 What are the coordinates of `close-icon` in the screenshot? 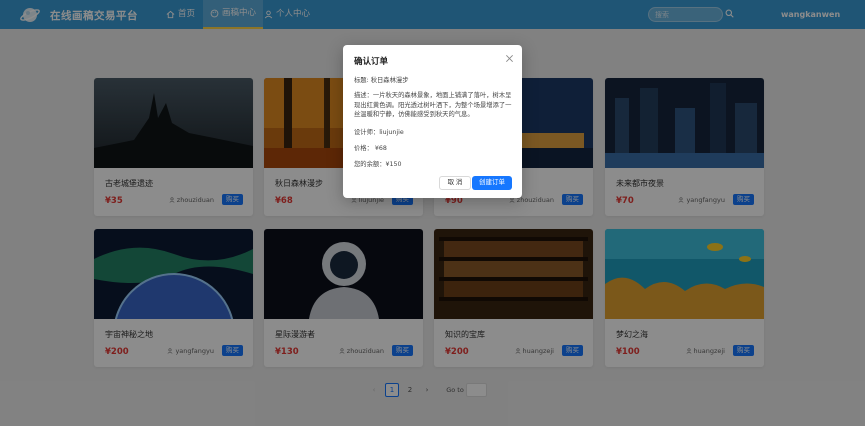 It's located at (509, 58).